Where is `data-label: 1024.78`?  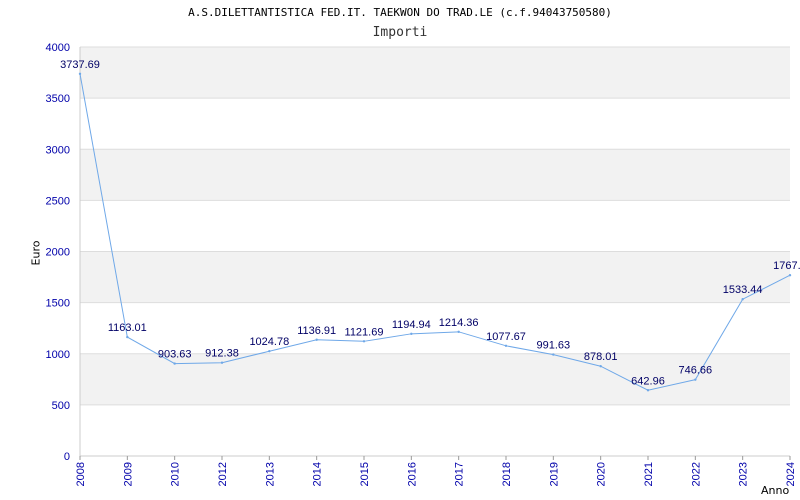
data-label: 1024.78 is located at coordinates (269, 342).